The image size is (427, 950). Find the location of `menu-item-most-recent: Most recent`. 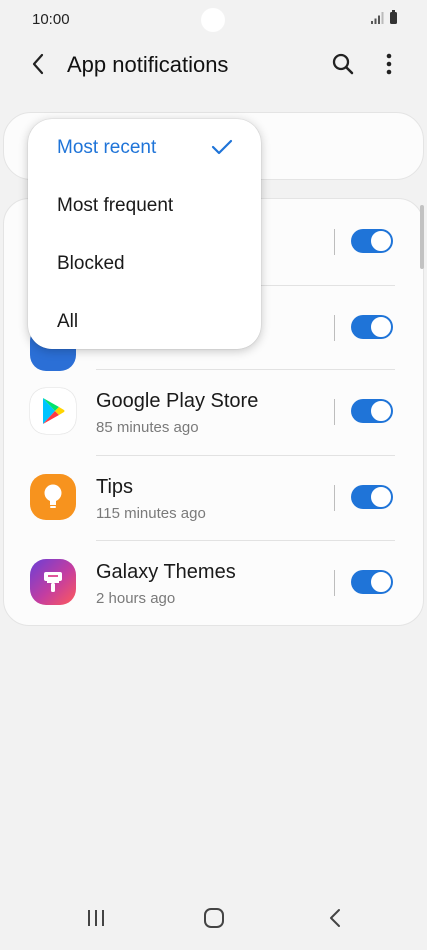

menu-item-most-recent: Most recent is located at coordinates (144, 148).